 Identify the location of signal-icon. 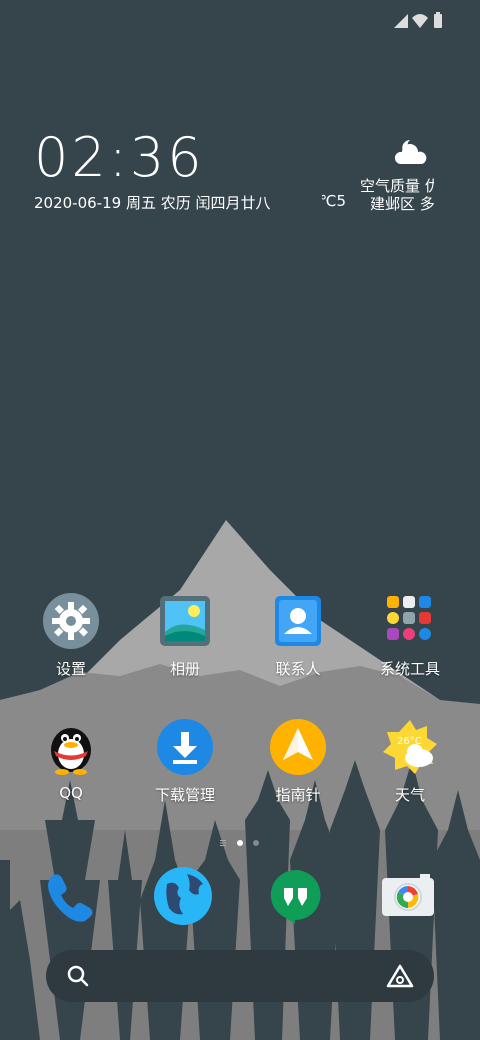
(401, 21).